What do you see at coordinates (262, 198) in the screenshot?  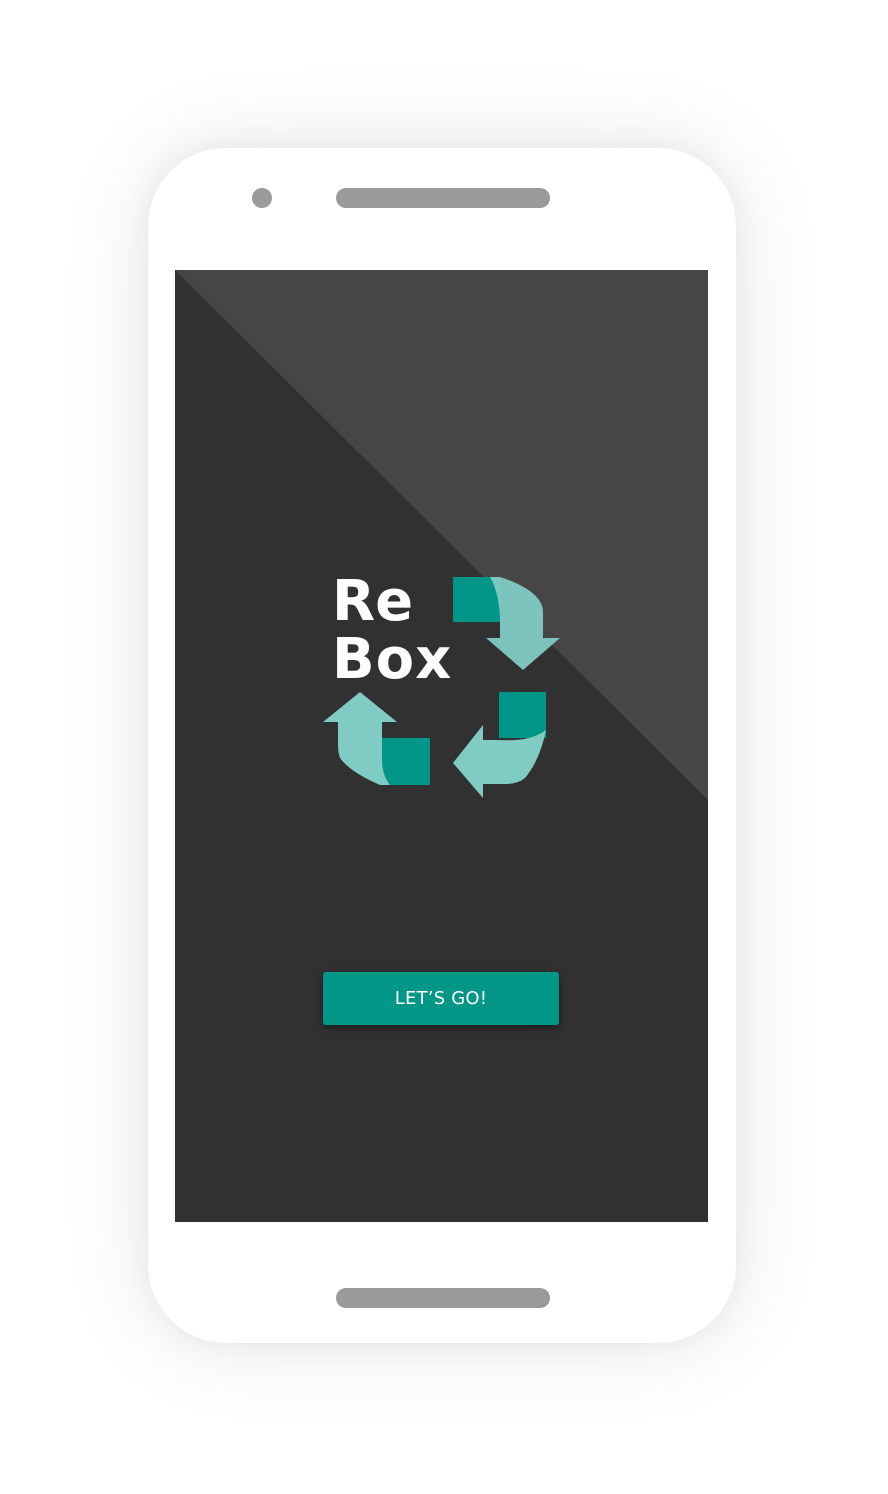 I see `camera-icon` at bounding box center [262, 198].